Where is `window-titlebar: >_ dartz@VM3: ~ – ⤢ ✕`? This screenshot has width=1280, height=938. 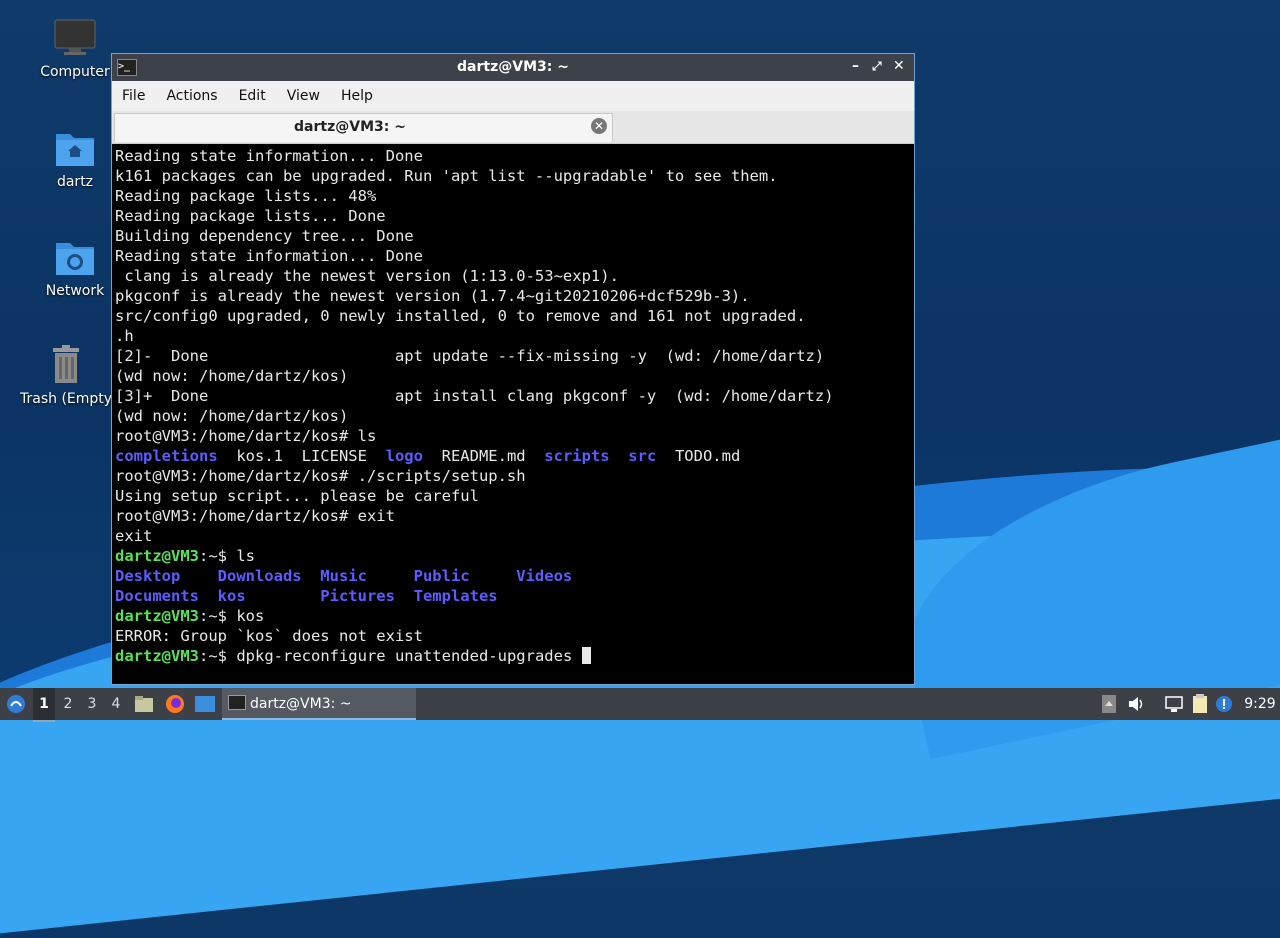
window-titlebar: >_ dartz@VM3: ~ – ⤢ ✕ is located at coordinates (513, 67).